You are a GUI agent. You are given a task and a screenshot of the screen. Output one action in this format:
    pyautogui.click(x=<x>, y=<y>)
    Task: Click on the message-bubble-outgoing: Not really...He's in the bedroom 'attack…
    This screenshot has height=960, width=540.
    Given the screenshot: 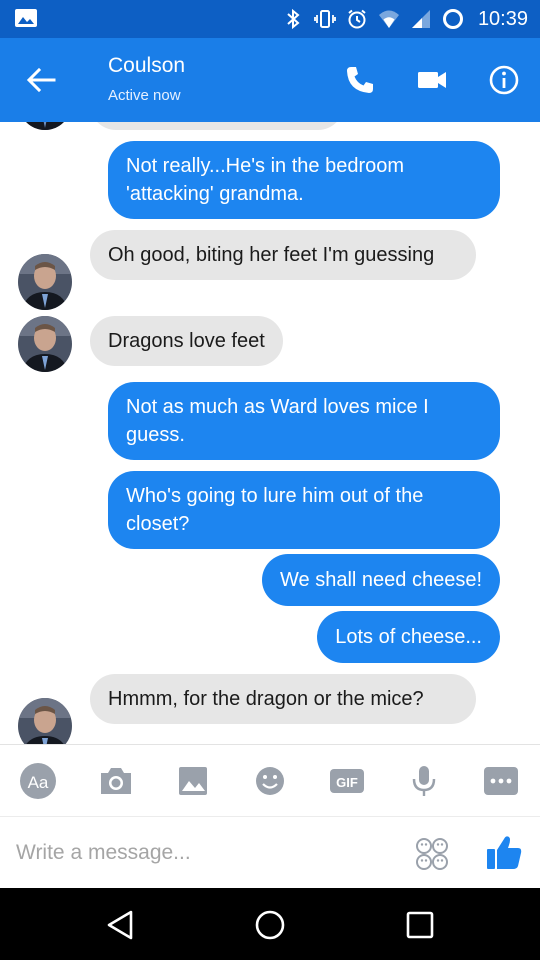 What is the action you would take?
    pyautogui.click(x=304, y=180)
    